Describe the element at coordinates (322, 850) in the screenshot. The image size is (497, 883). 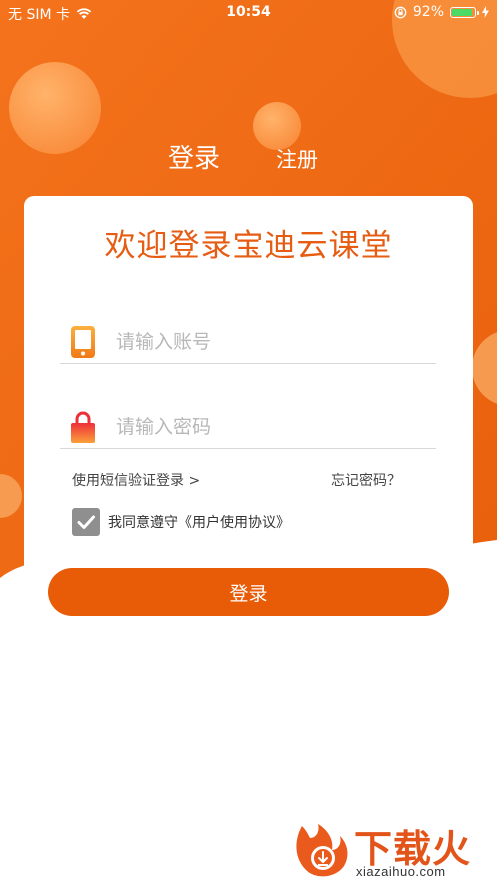
I see `flame-logo-icon` at that location.